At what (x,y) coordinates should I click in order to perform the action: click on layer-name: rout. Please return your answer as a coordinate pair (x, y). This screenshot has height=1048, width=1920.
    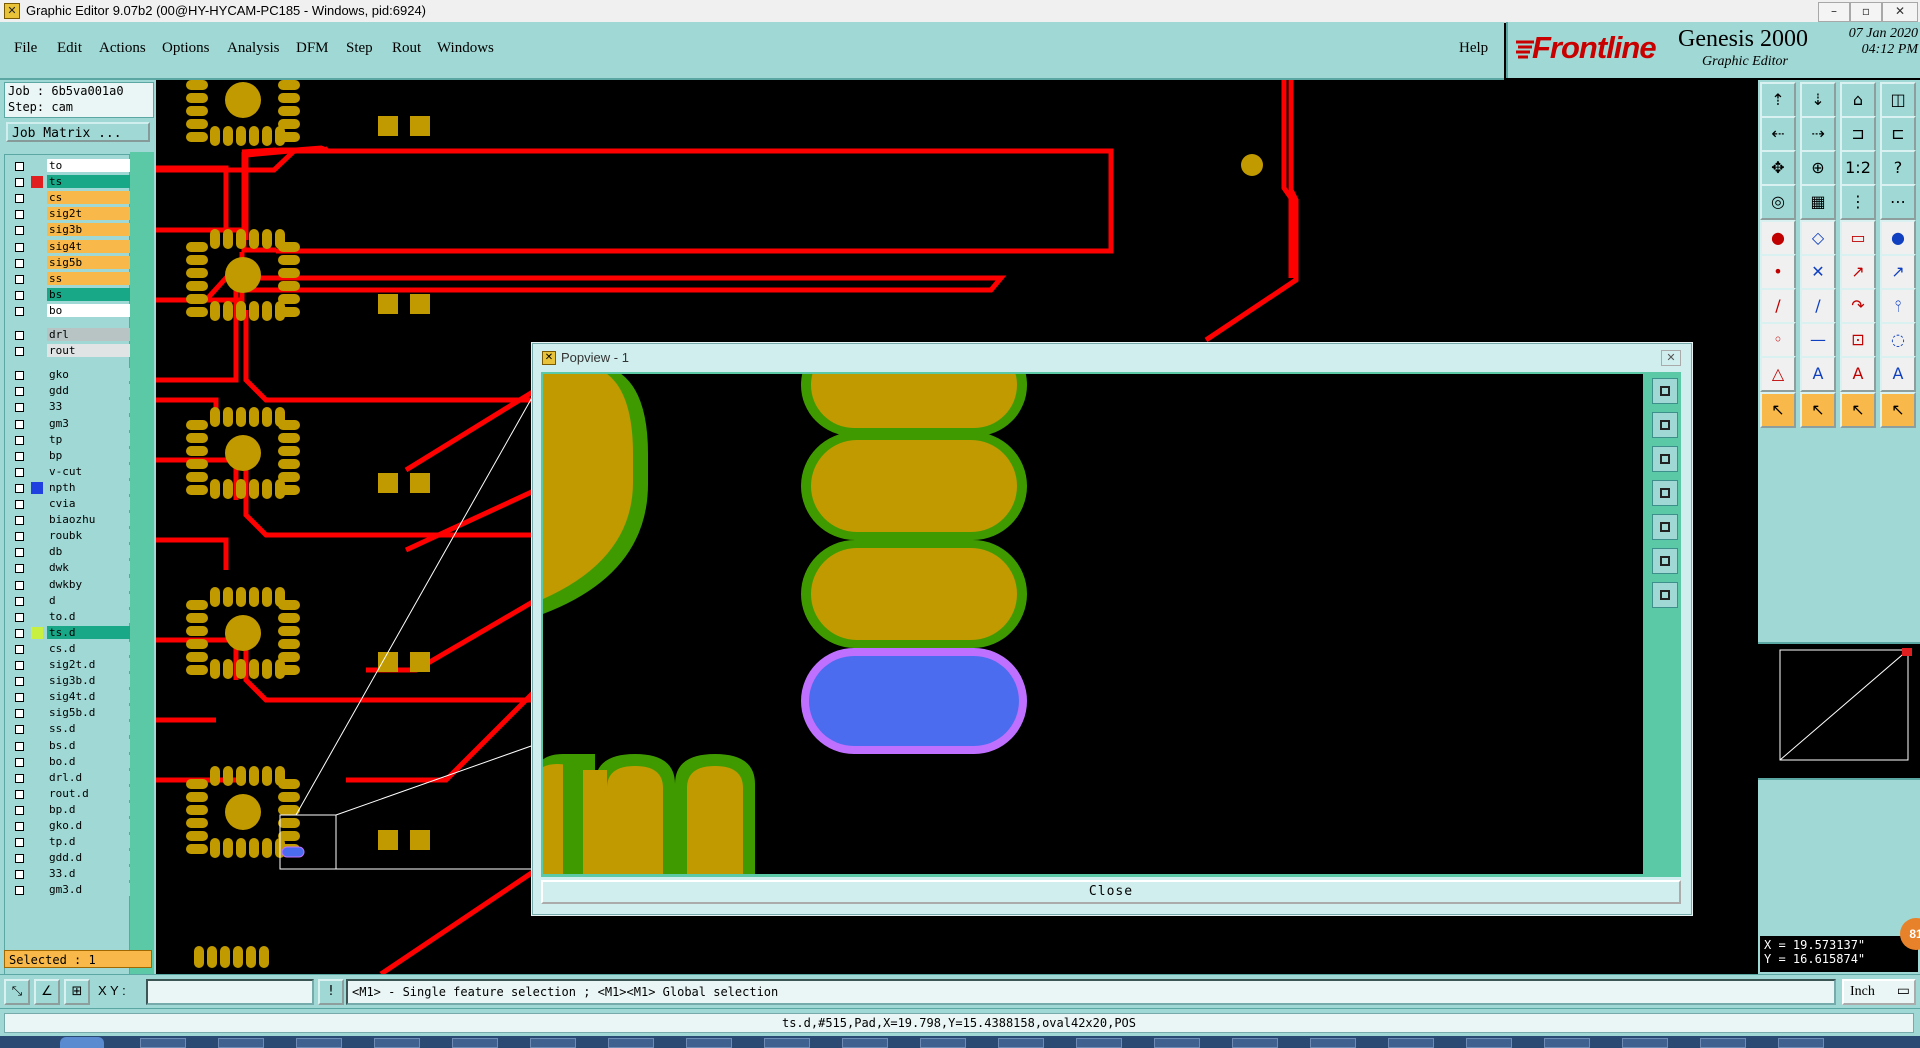
    Looking at the image, I should click on (90, 351).